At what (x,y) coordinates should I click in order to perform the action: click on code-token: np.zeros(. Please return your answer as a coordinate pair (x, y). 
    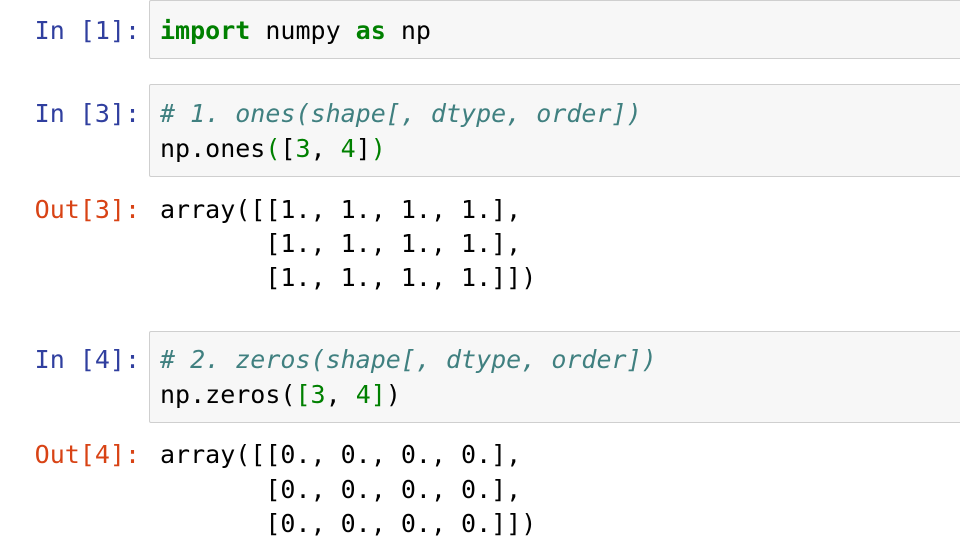
    Looking at the image, I should click on (228, 394).